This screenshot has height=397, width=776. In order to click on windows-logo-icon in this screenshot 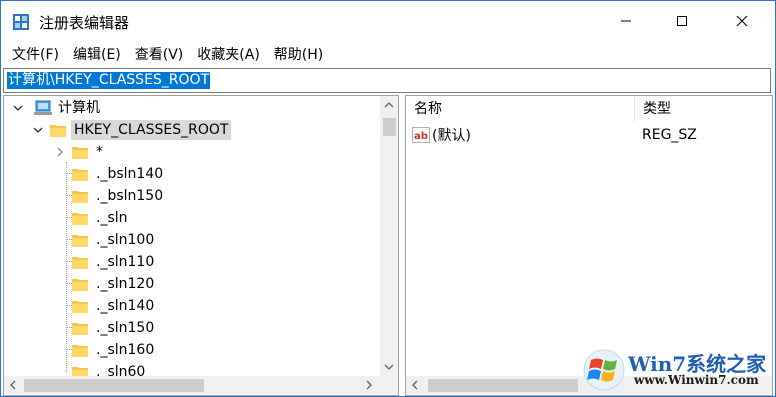, I will do `click(604, 370)`.